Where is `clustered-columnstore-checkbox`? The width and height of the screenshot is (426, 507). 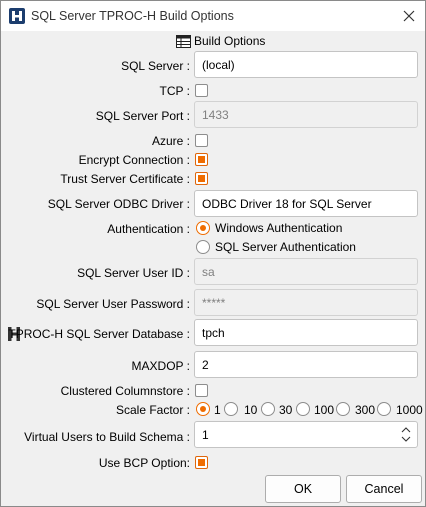 clustered-columnstore-checkbox is located at coordinates (201, 390).